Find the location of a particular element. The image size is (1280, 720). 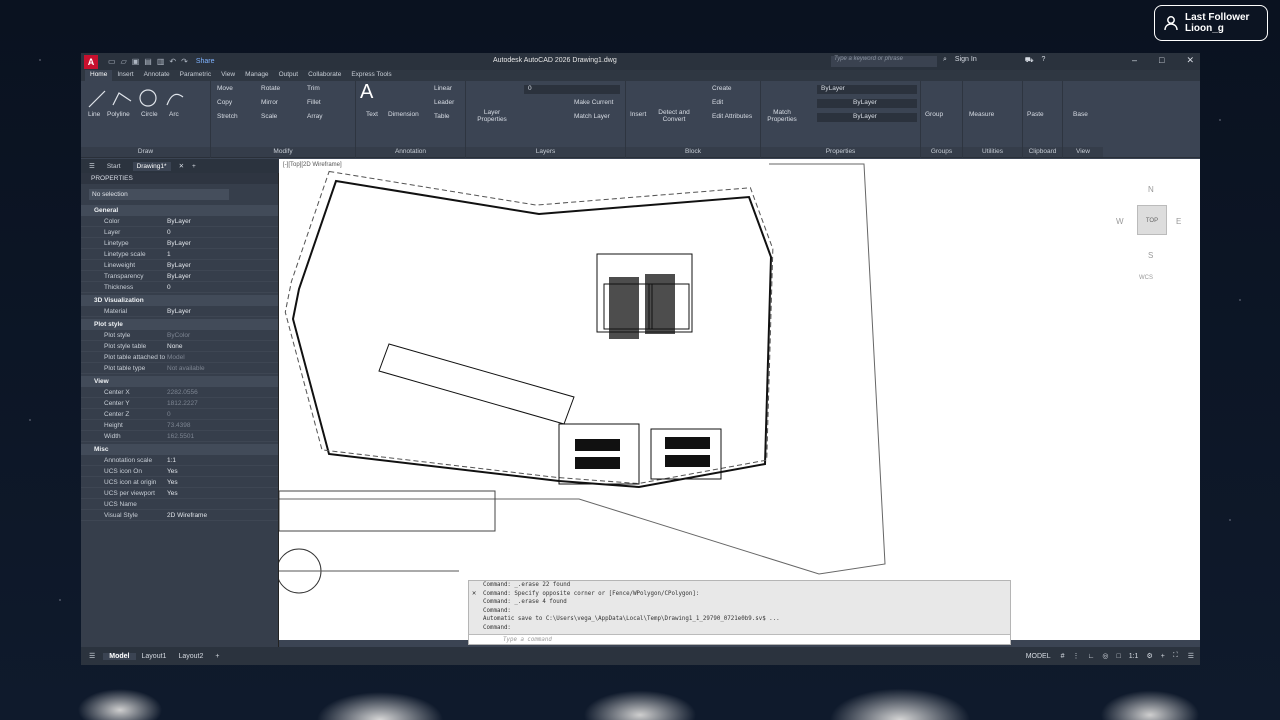

property-row-view: Width 162.5501 is located at coordinates (179, 436).